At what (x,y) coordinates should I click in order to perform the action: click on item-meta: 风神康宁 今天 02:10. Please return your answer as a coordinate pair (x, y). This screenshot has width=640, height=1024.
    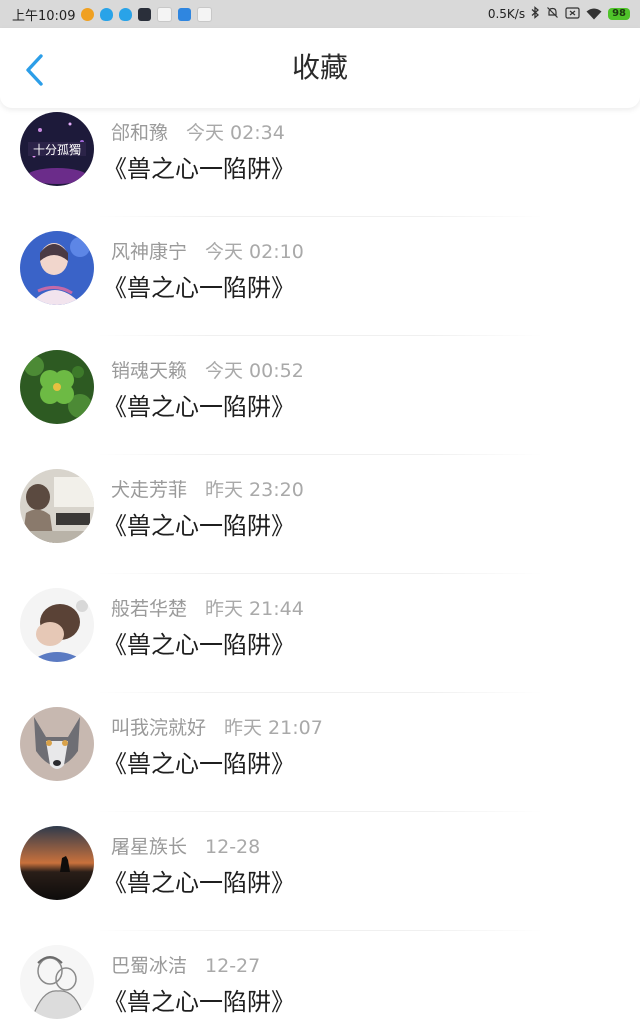
    Looking at the image, I should click on (207, 250).